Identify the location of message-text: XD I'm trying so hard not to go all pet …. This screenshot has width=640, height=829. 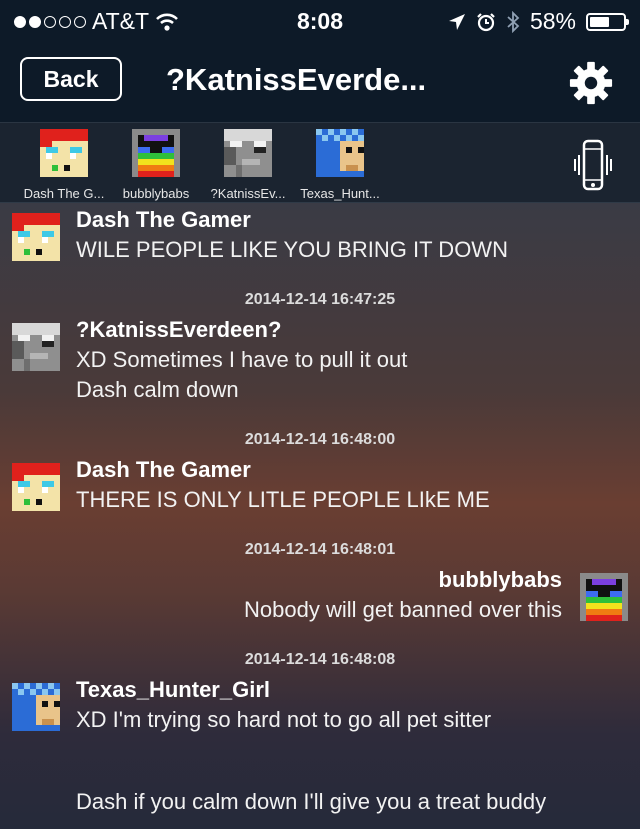
(284, 719).